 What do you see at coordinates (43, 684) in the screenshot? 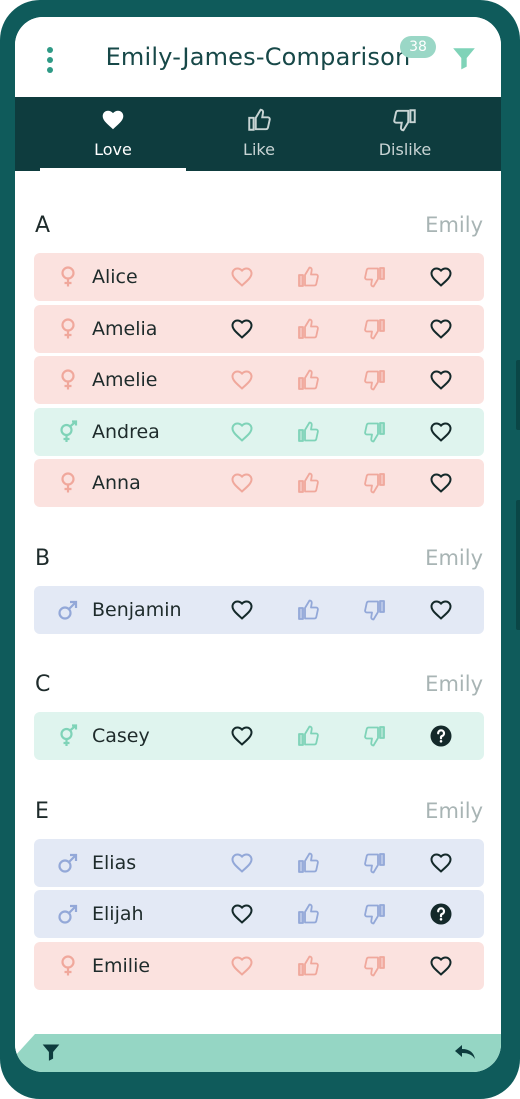
I see `section-letter: C` at bounding box center [43, 684].